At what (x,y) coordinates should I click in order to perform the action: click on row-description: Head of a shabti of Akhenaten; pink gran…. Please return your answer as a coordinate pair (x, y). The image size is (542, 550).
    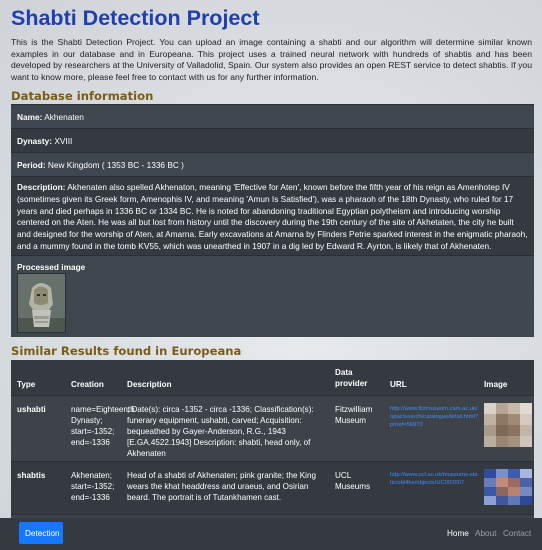
    Looking at the image, I should click on (221, 486).